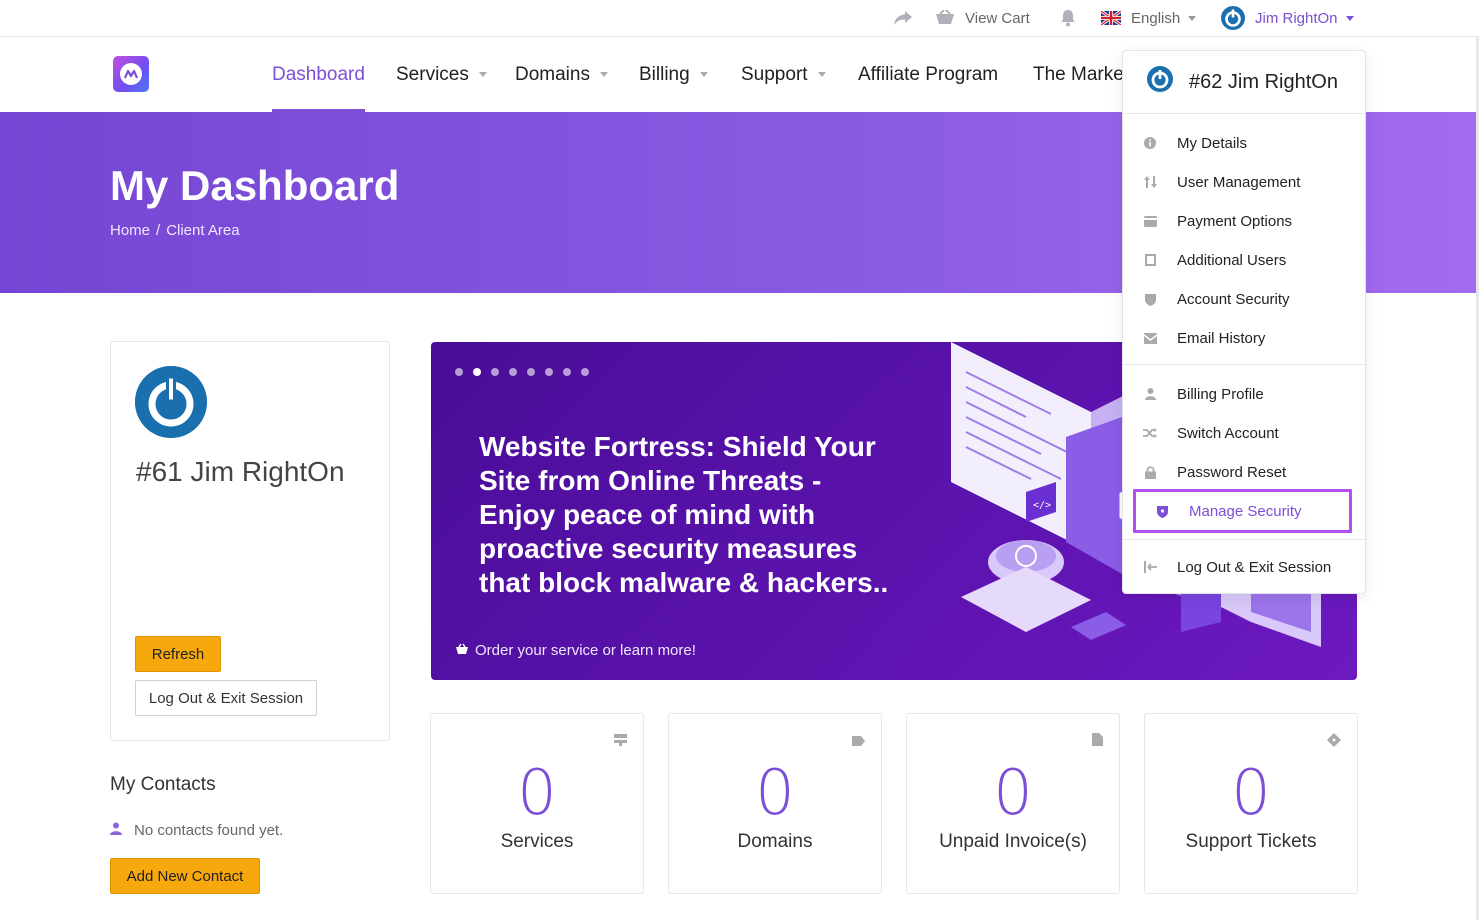 The image size is (1479, 920). I want to click on info-icon, so click(1150, 143).